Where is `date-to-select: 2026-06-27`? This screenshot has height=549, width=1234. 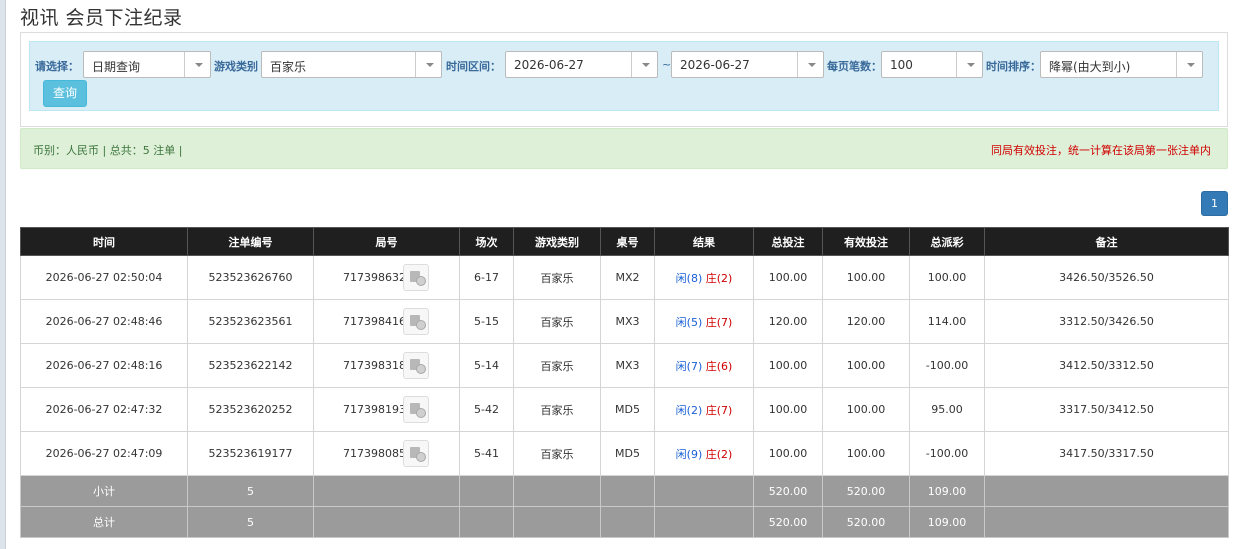 date-to-select: 2026-06-27 is located at coordinates (747, 64).